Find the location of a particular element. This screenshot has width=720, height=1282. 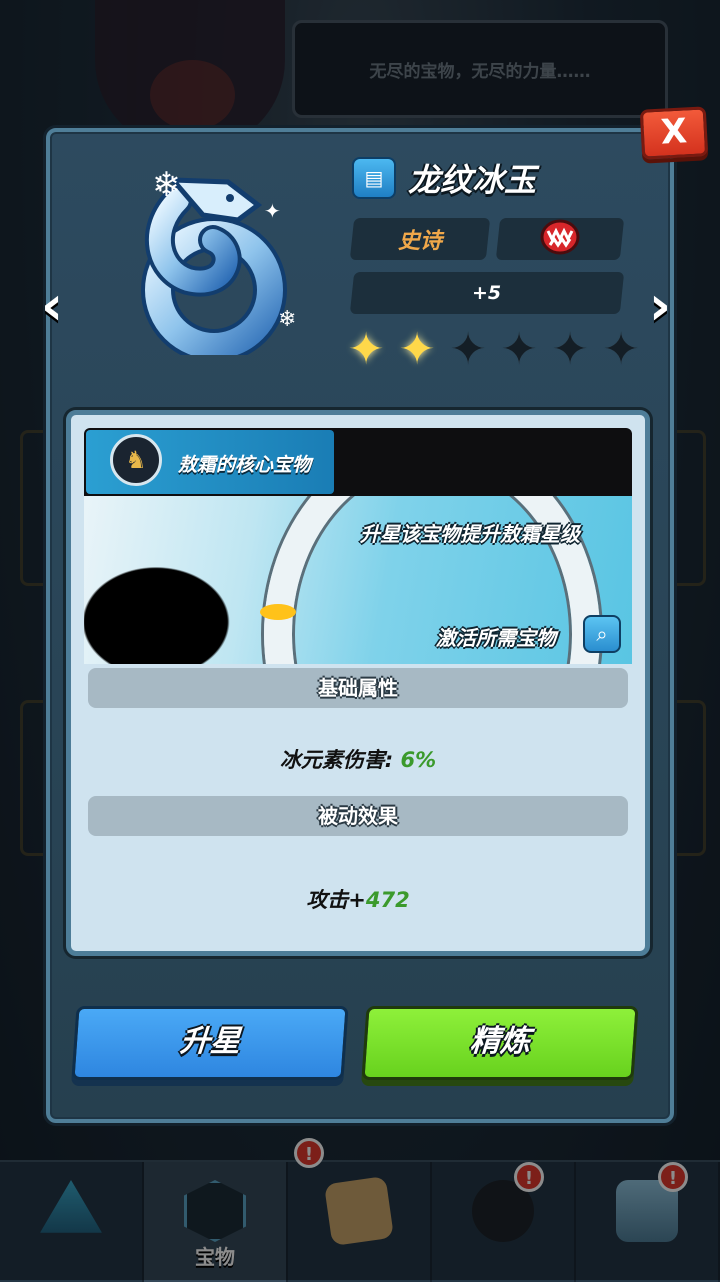

passive-effect-value: 472 is located at coordinates (387, 900).